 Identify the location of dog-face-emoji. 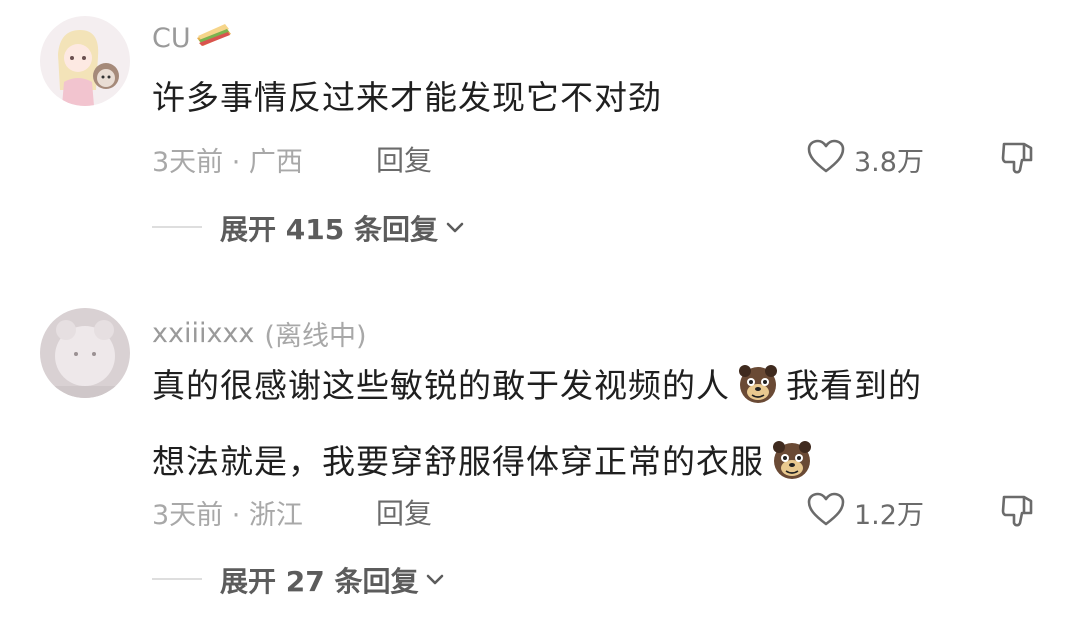
(758, 394).